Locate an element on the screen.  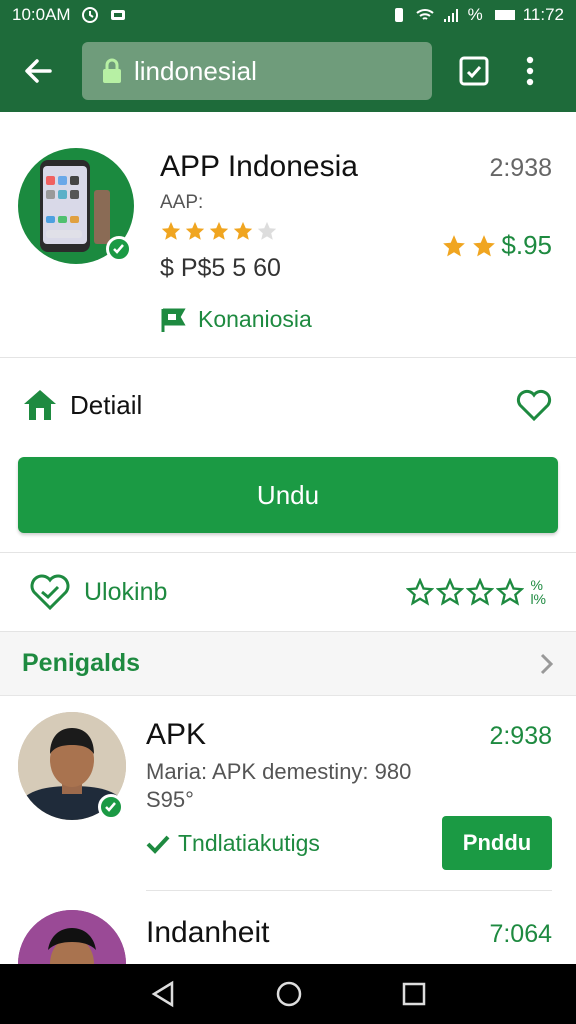
wishlist-button is located at coordinates (534, 405).